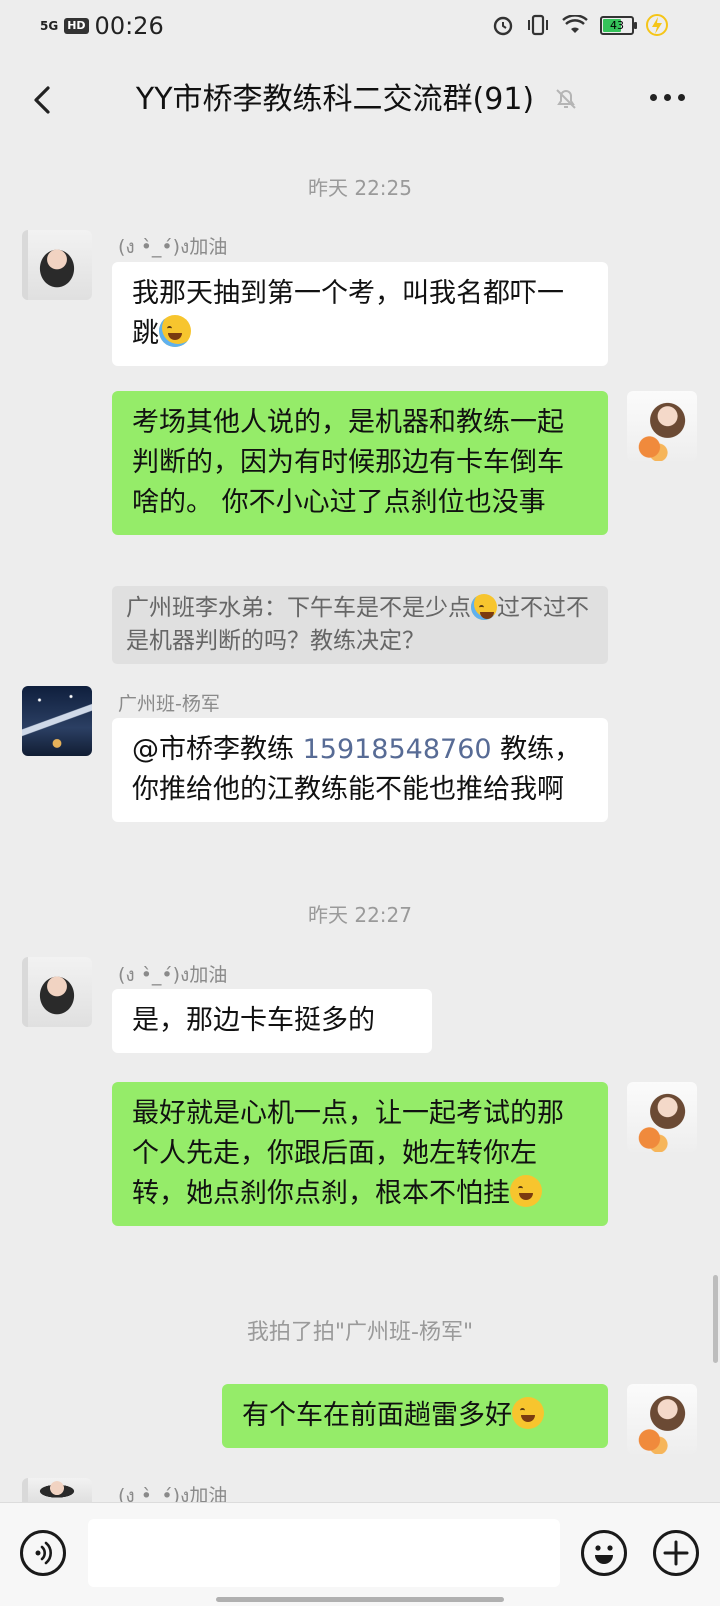 This screenshot has width=720, height=1606. I want to click on quoted-message: 广州班李水弟：下午车是不是少点 过不过不是机器判断的吗？教练决定？, so click(360, 625).